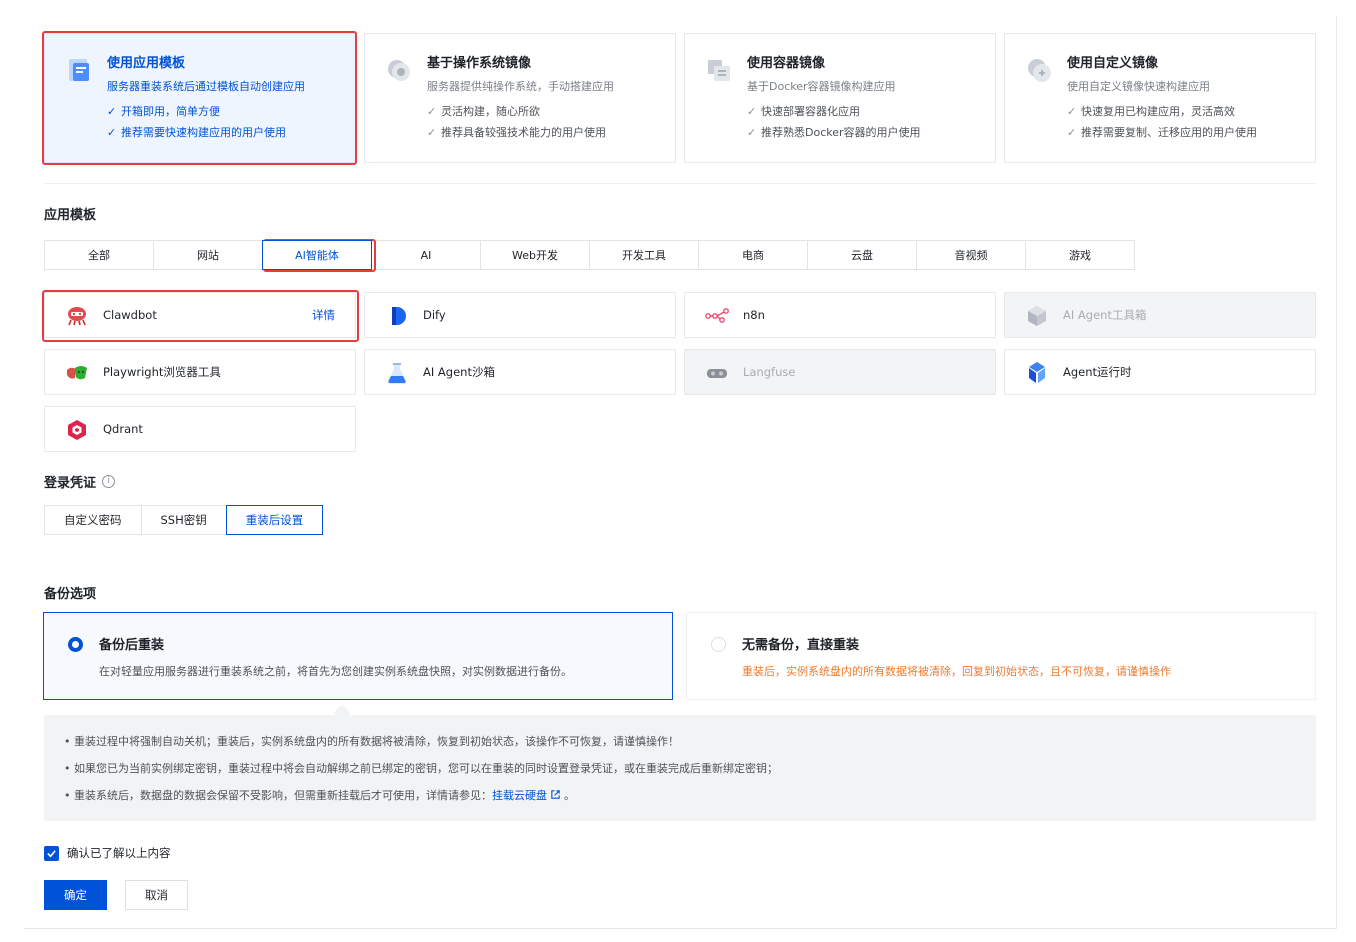  I want to click on cancel-button: 取消, so click(156, 895).